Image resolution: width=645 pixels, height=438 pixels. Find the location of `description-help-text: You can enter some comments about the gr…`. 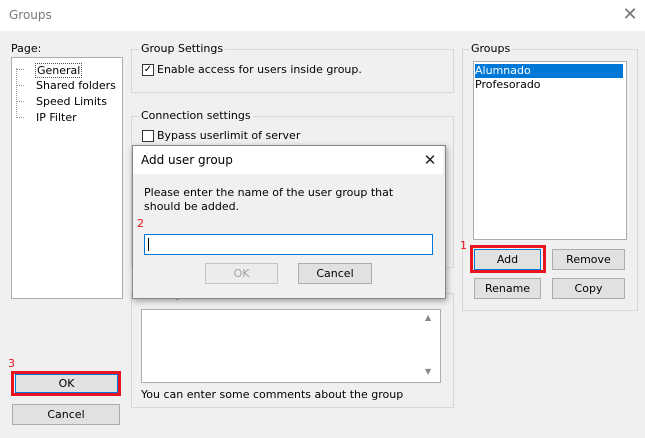

description-help-text: You can enter some comments about the gr… is located at coordinates (272, 394).